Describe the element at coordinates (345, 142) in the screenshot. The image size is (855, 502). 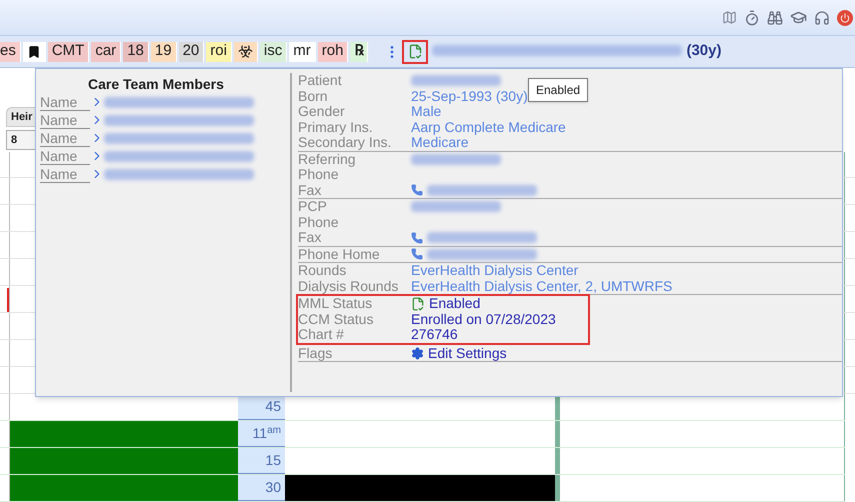
I see `detail-label: Secondary Ins.` at that location.